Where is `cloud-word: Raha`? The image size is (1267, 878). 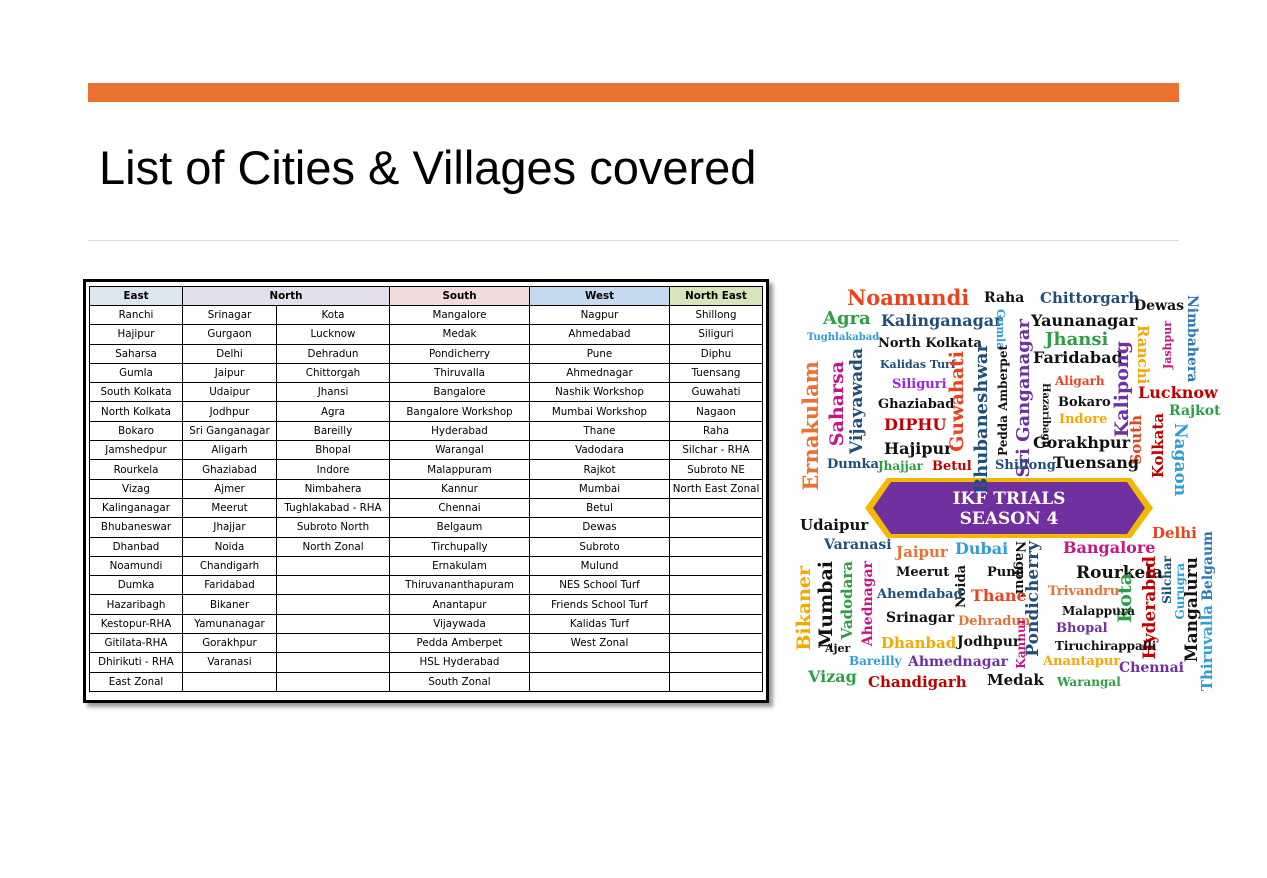
cloud-word: Raha is located at coordinates (1004, 298).